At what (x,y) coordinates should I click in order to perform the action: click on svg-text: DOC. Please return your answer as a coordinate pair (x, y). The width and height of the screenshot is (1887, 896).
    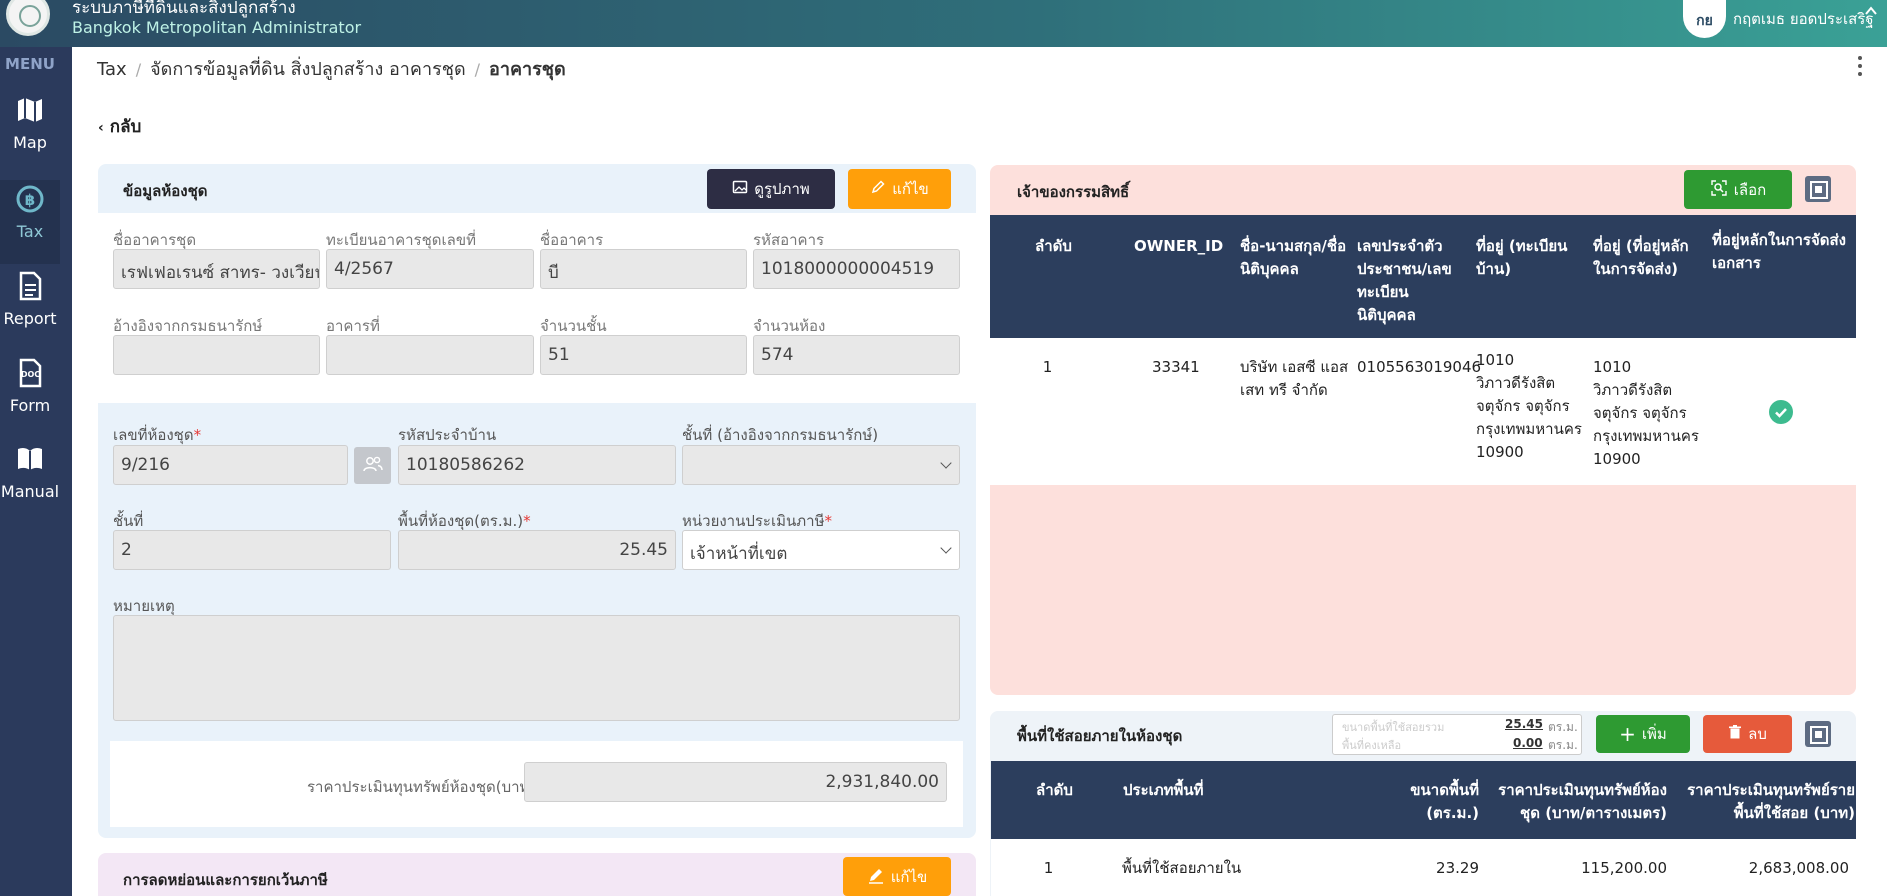
    Looking at the image, I should click on (30, 374).